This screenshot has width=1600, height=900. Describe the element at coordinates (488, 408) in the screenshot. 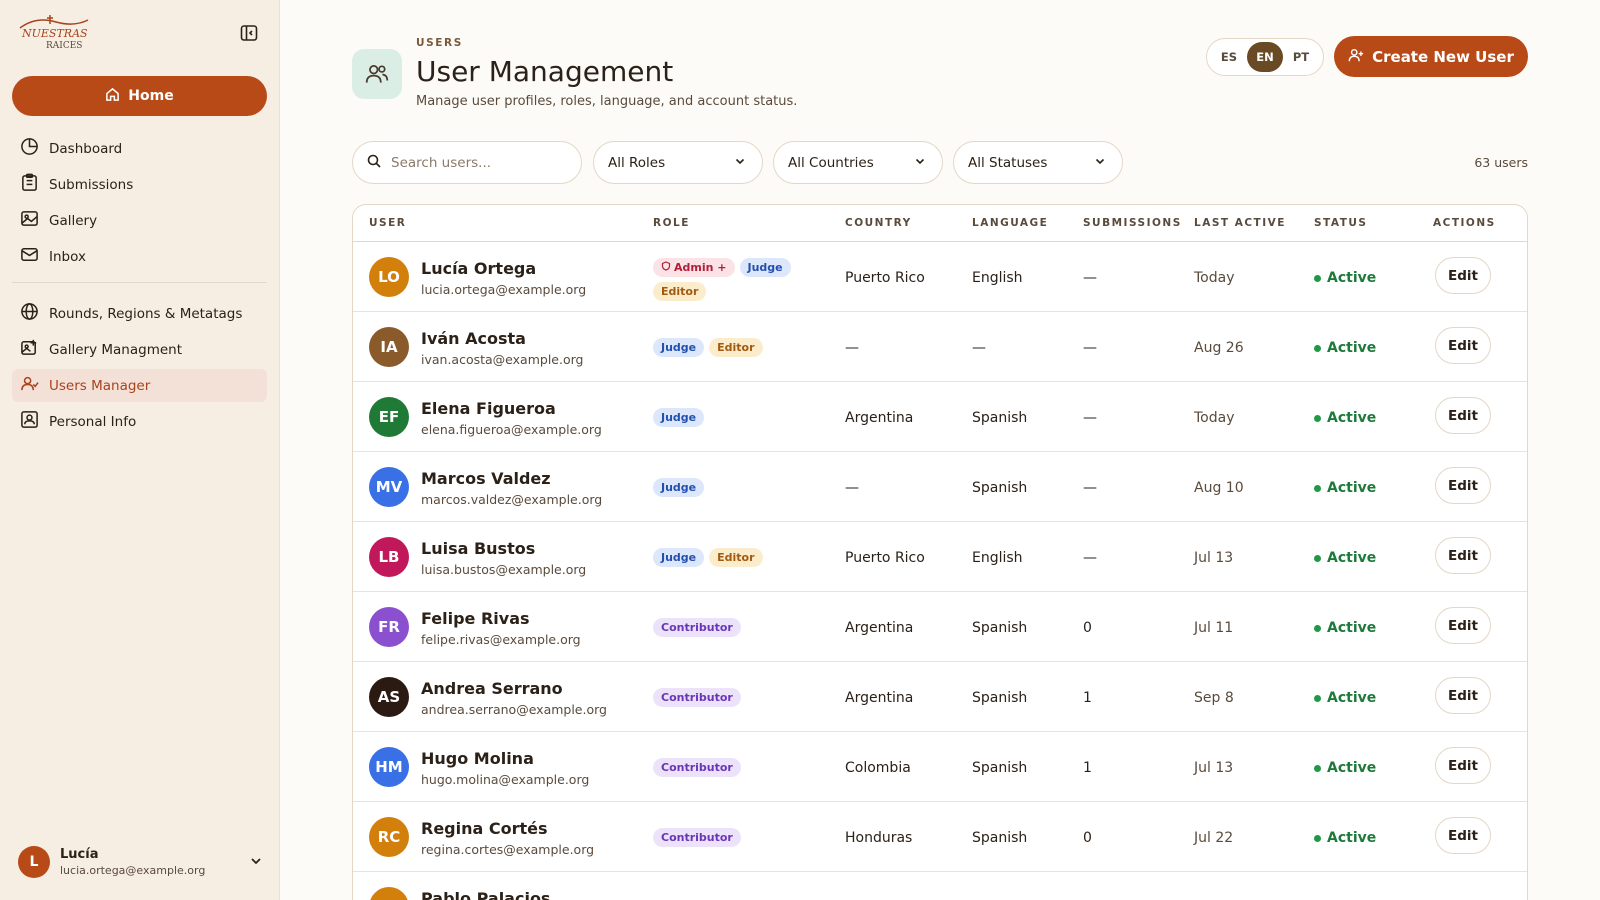

I see `user-name: Elena Figueroa` at that location.